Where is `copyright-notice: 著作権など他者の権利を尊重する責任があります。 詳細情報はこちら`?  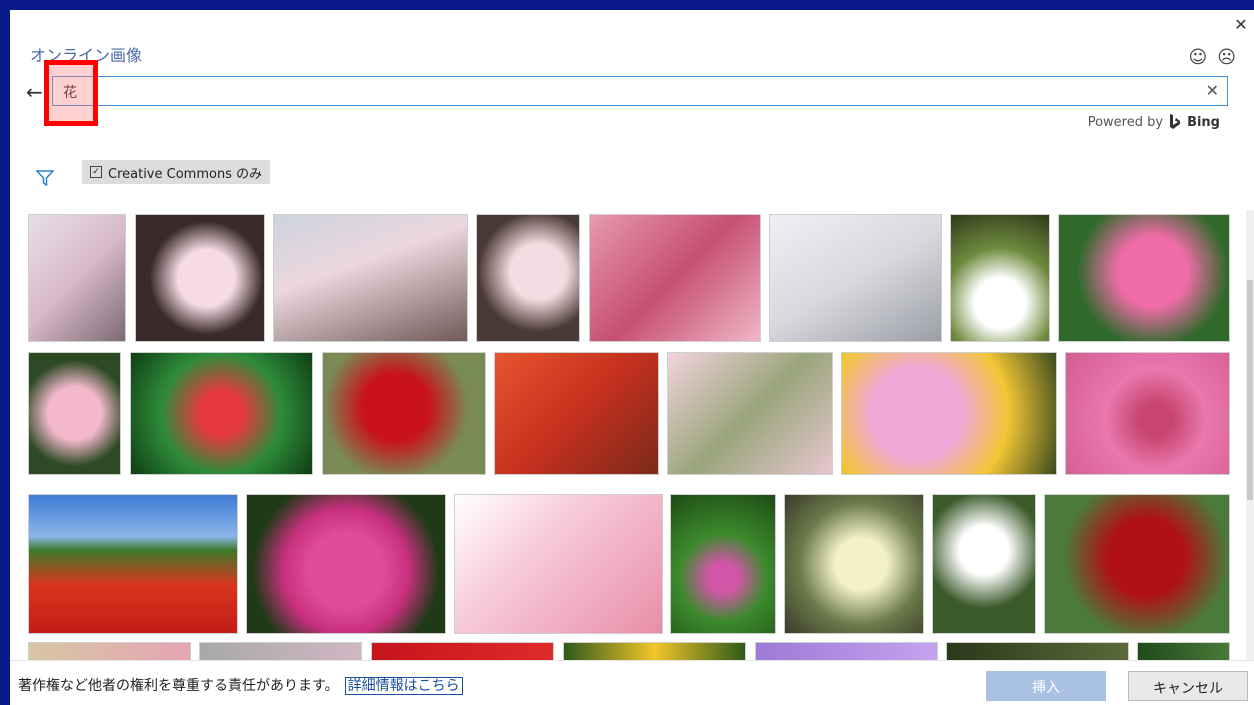
copyright-notice: 著作権など他者の権利を尊重する責任があります。 詳細情報はこちら is located at coordinates (240, 685).